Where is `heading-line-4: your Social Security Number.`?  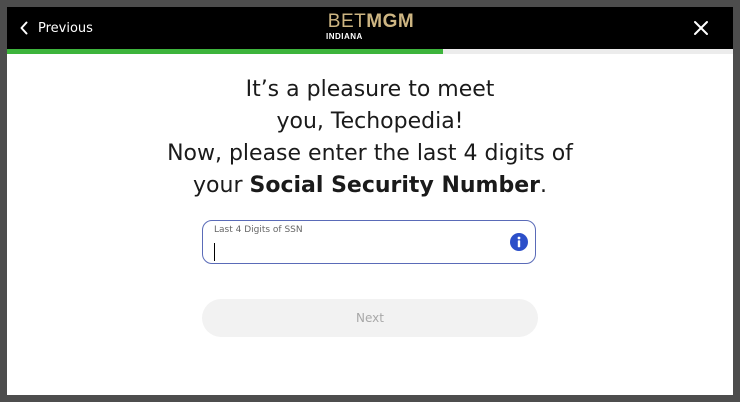
heading-line-4: your Social Security Number. is located at coordinates (370, 186).